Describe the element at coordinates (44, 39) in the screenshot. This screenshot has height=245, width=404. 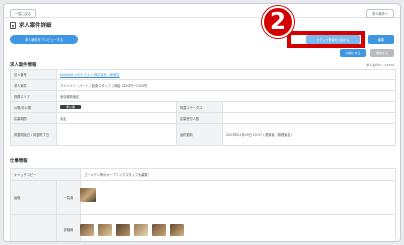
I see `preview-button: 求人案件をプレビューする` at that location.